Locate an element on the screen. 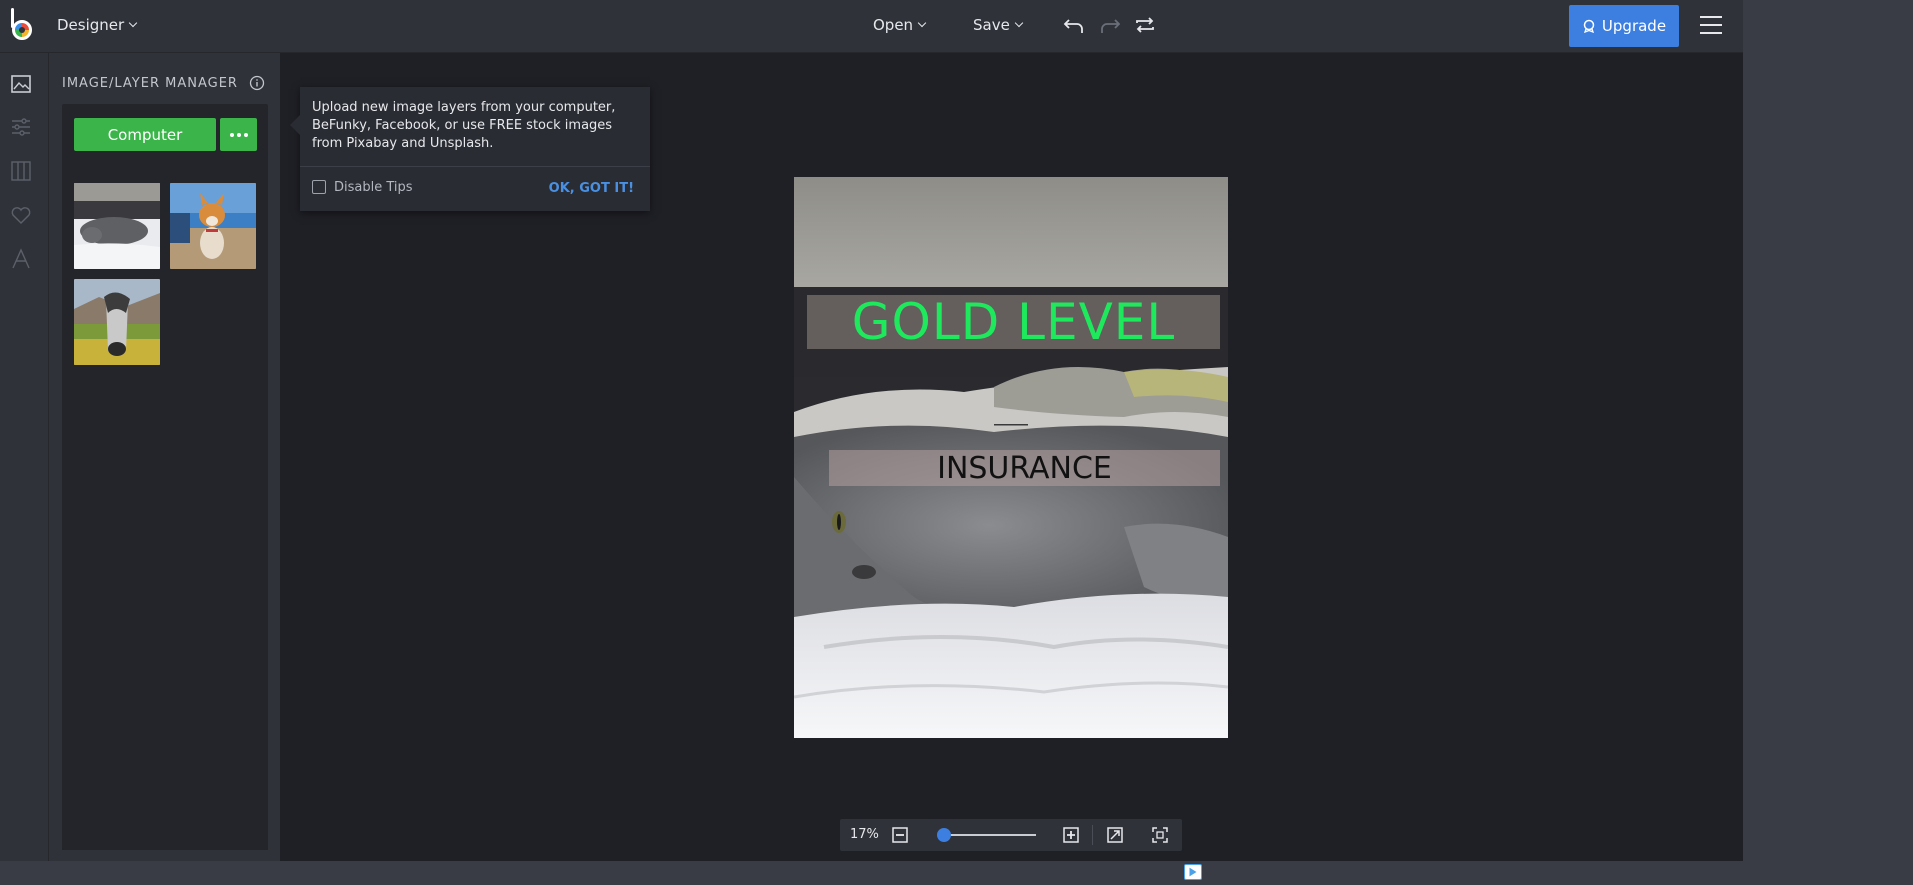  save-menu-button: Save is located at coordinates (998, 25).